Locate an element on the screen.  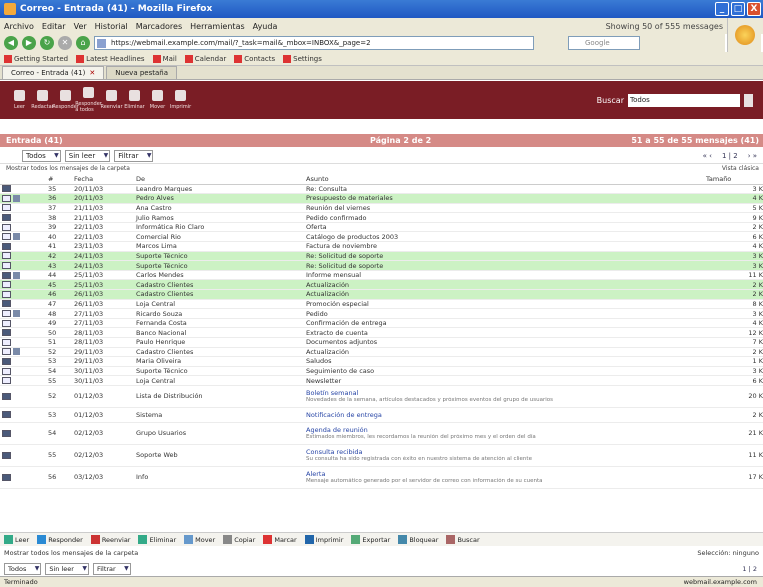
row-from: Paulo Henrique is located at coordinates (219, 342).